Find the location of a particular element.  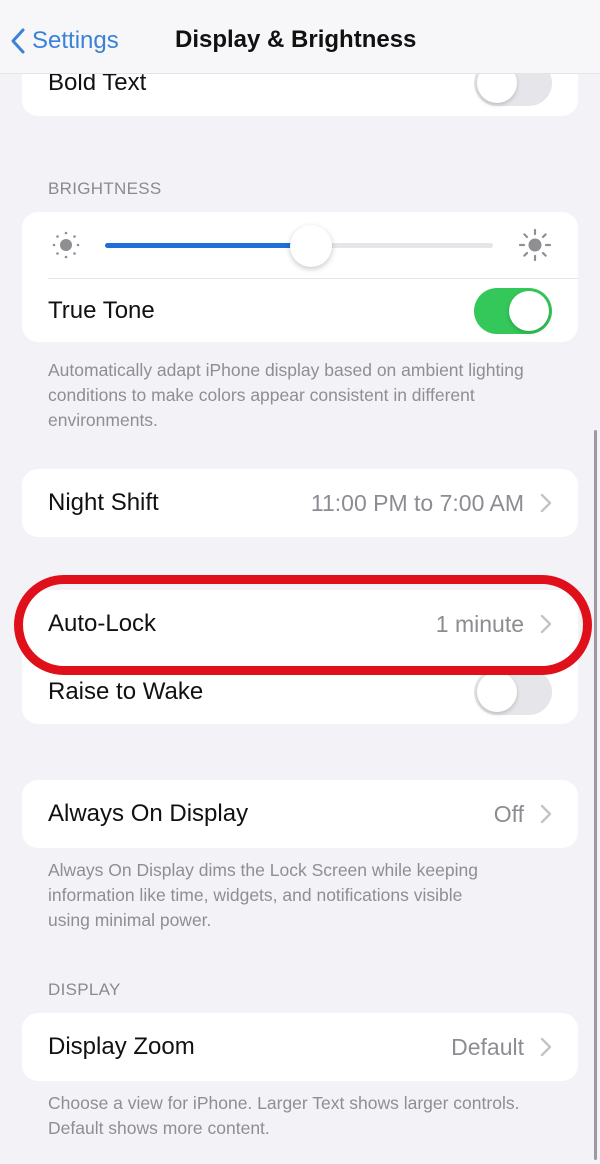

lock-card: Auto-Lock 1 minute Raise to Wake is located at coordinates (300, 657).